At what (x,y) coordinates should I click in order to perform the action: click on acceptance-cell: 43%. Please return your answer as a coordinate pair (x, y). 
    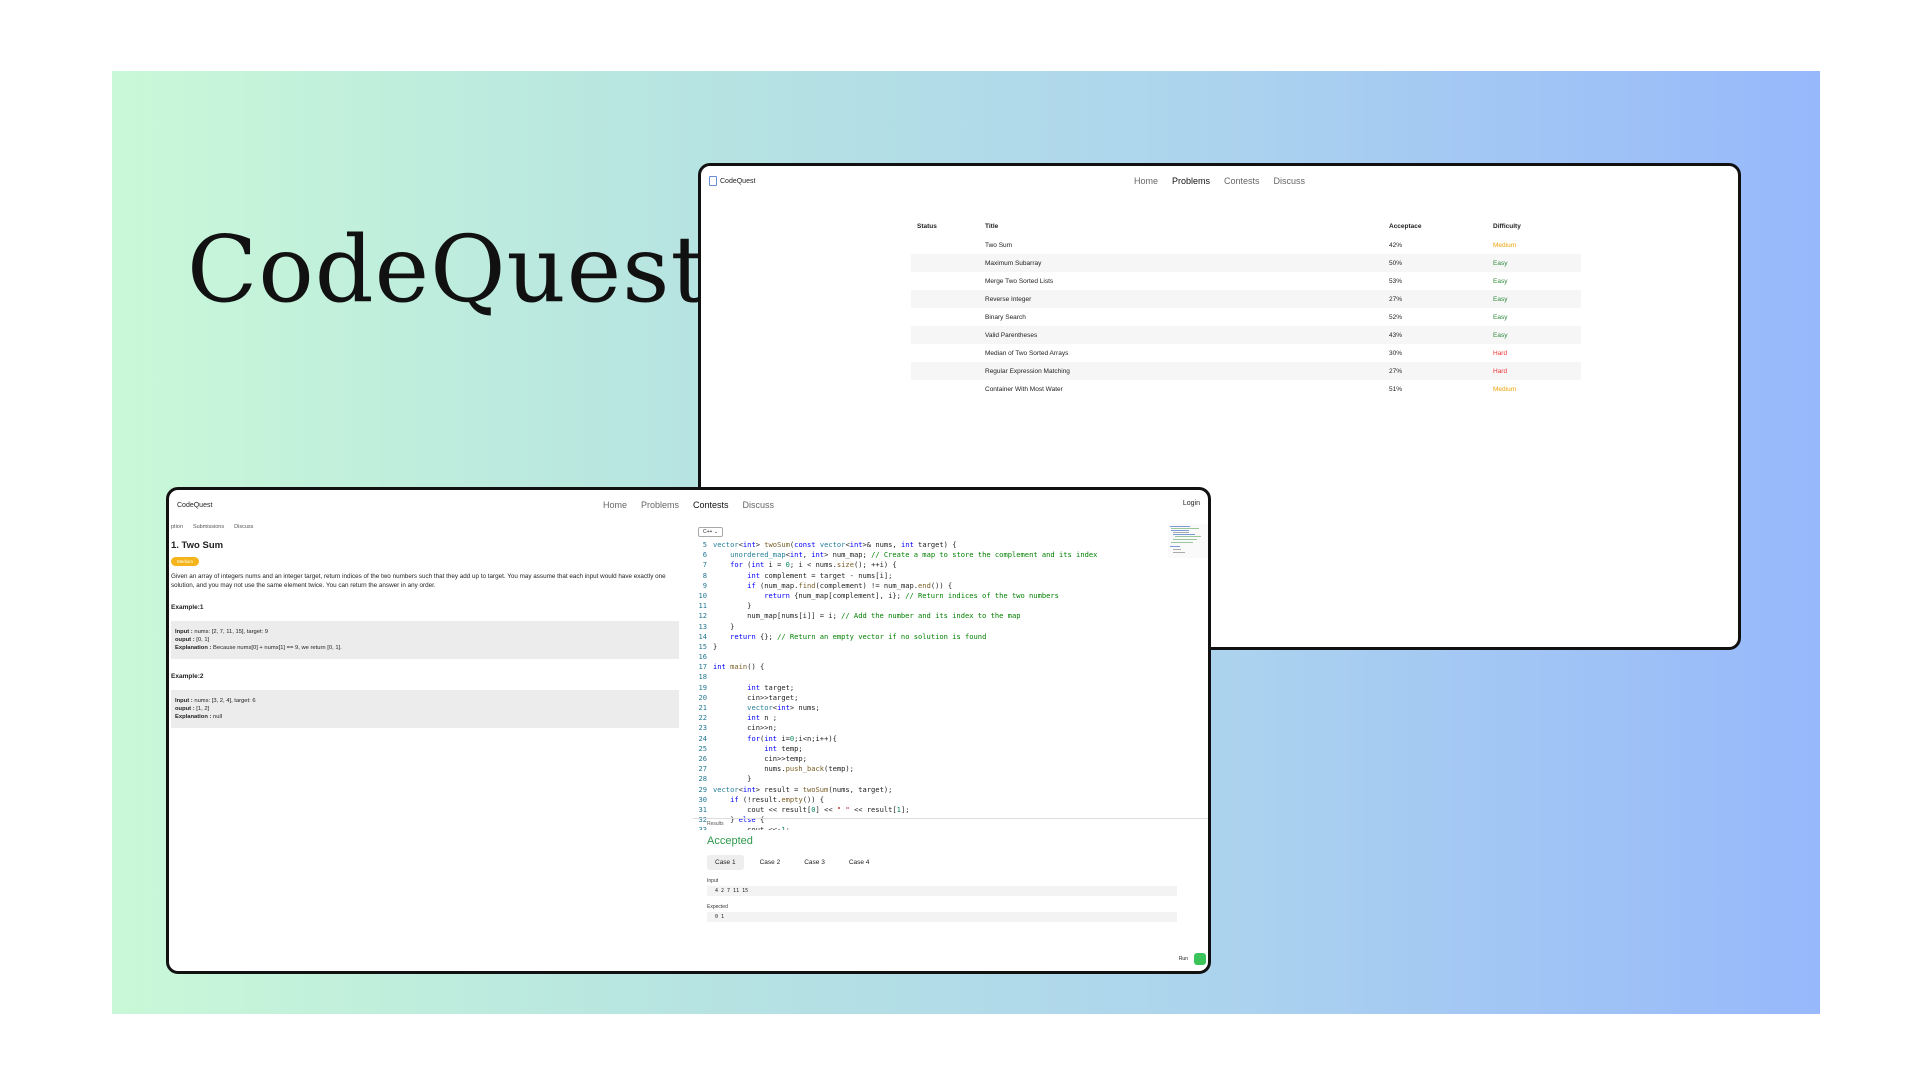
    Looking at the image, I should click on (1396, 335).